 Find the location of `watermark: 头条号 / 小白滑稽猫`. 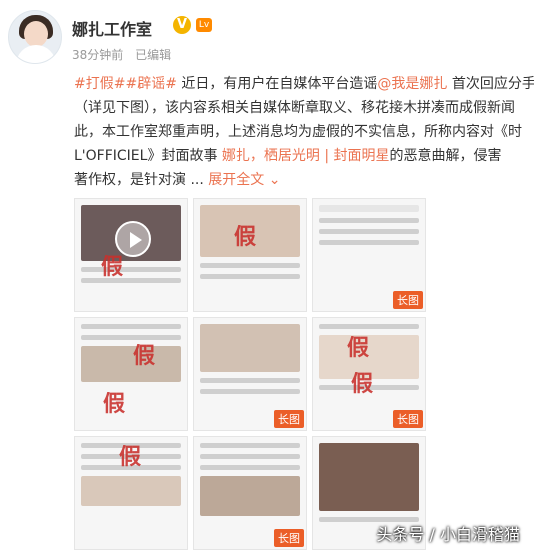

watermark: 头条号 / 小白滑稽猫 is located at coordinates (448, 534).